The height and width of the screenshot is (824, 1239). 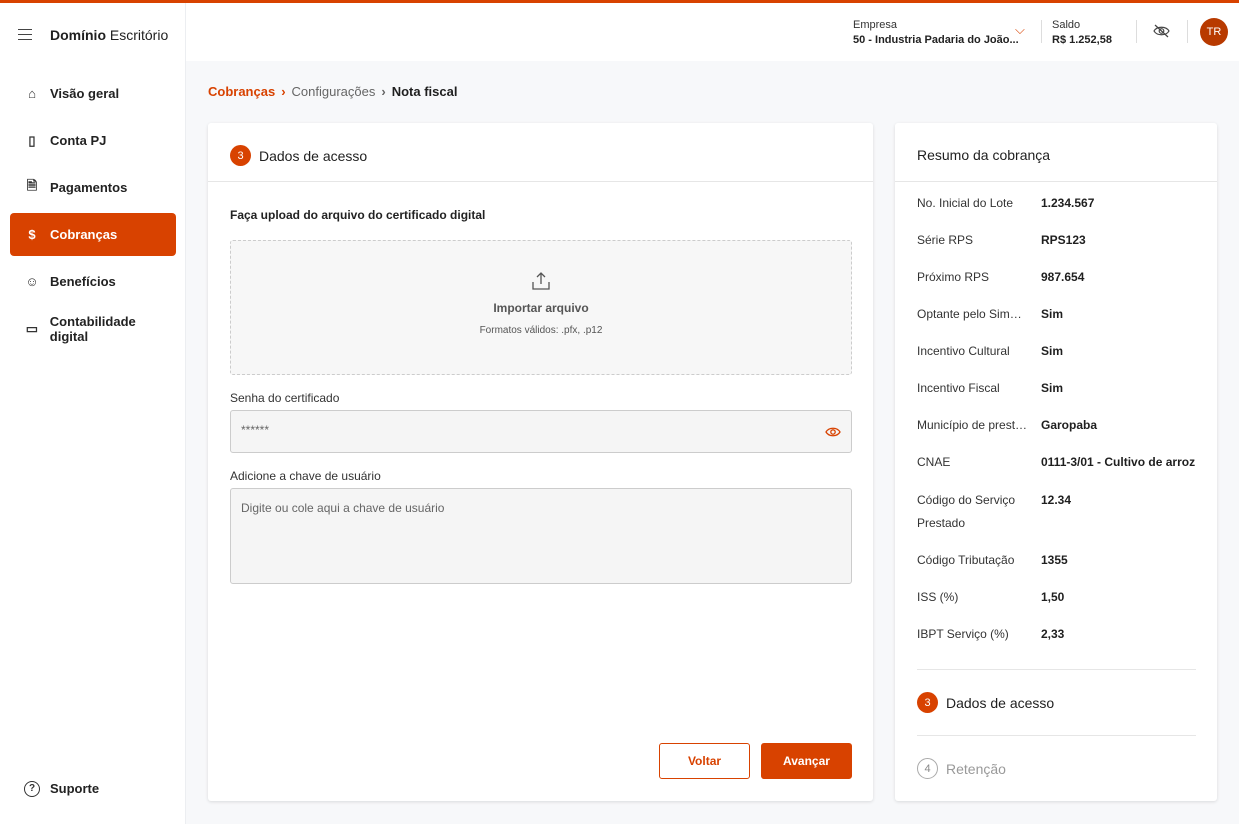 I want to click on summary-key: ISS (%), so click(x=938, y=597).